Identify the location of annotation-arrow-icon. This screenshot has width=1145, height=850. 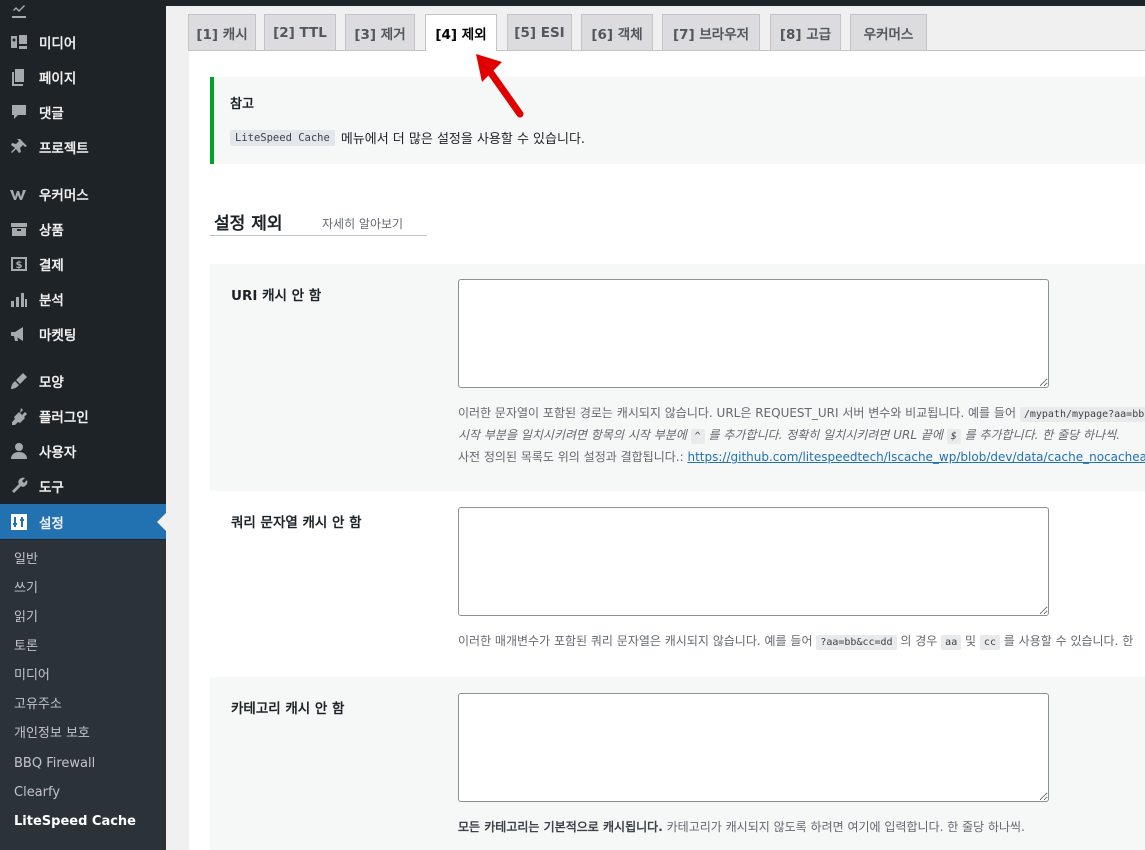
(500, 86).